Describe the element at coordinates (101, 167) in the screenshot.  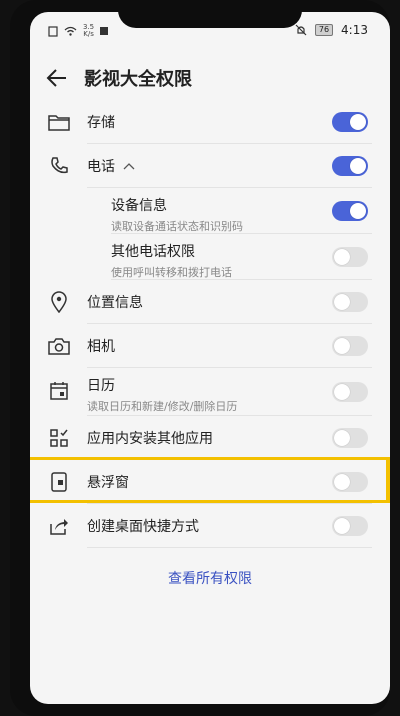
I see `permission-label: 电话` at that location.